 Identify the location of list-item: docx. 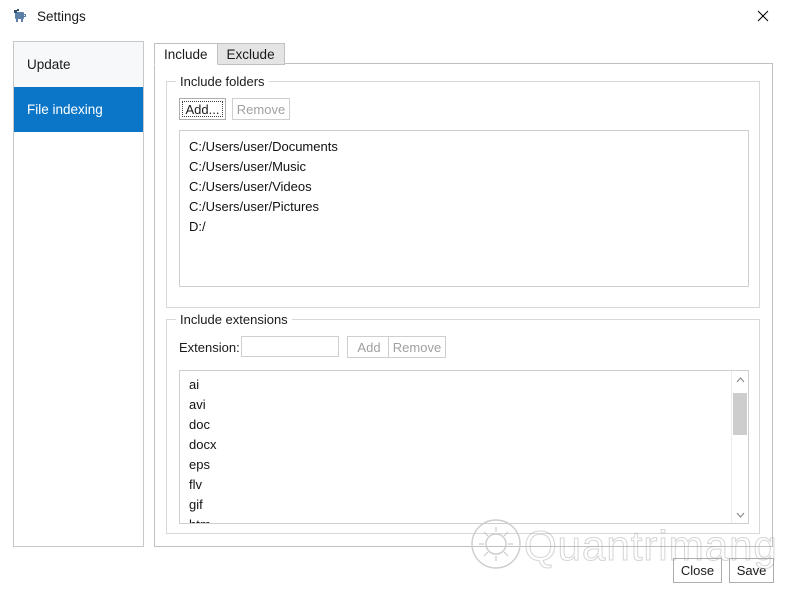
(464, 445).